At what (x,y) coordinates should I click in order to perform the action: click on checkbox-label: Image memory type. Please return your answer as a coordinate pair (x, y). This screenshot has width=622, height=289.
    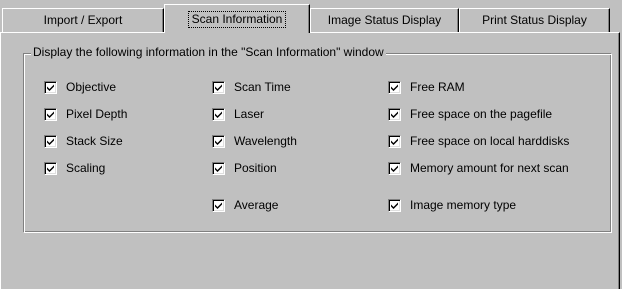
    Looking at the image, I should click on (463, 204).